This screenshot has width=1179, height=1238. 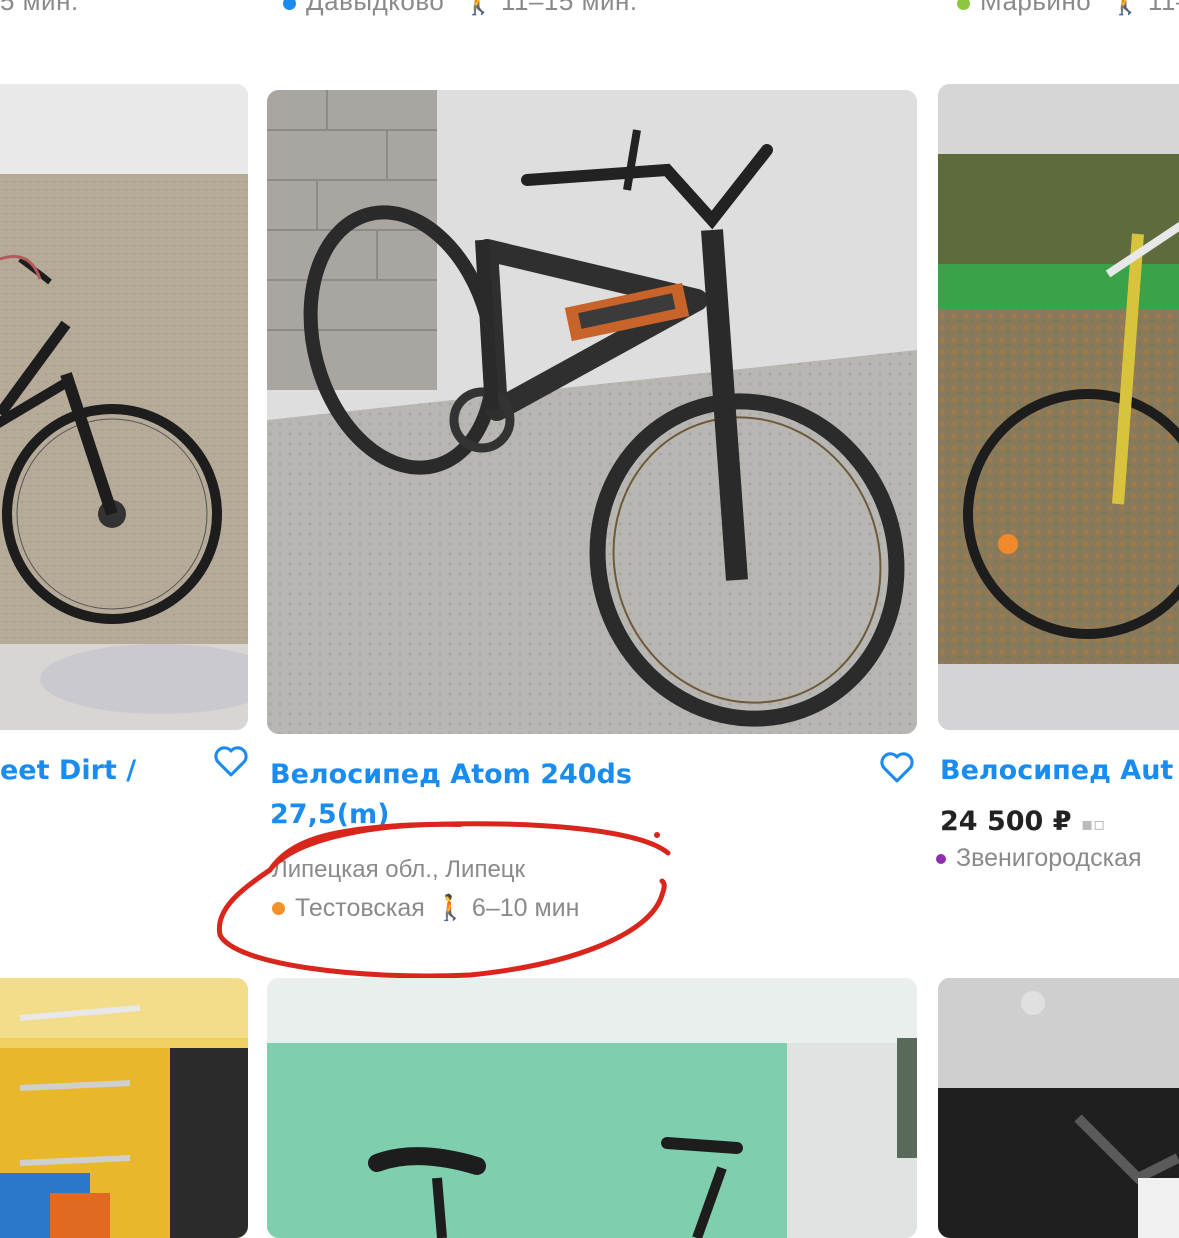 I want to click on annotation-ellipse, so click(x=443, y=900).